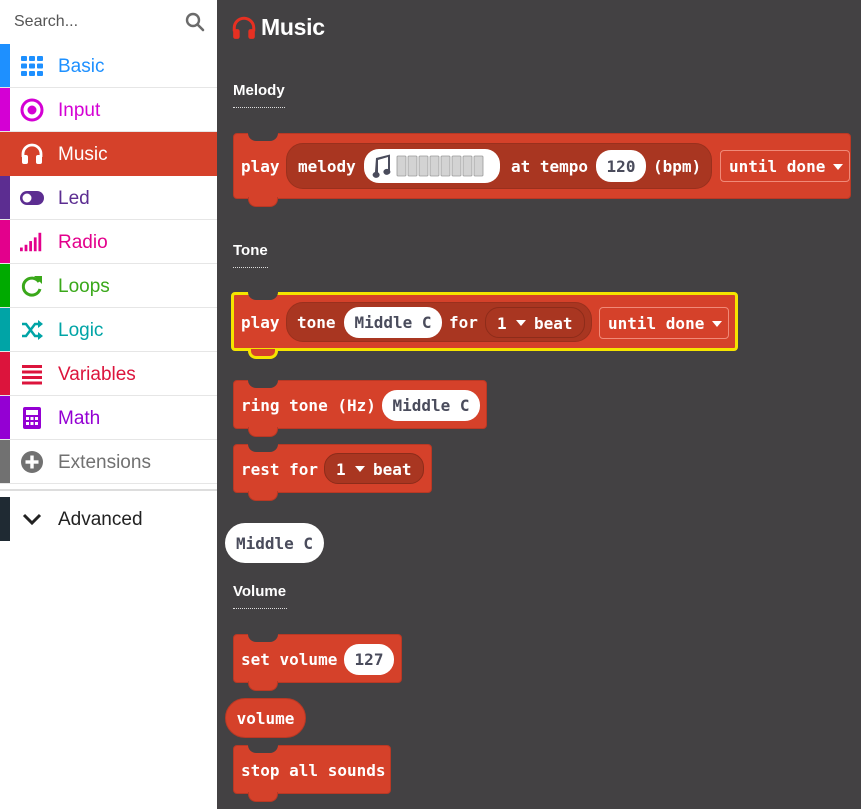 The image size is (861, 809). What do you see at coordinates (289, 659) in the screenshot?
I see `block-label-set-volume: set volume` at bounding box center [289, 659].